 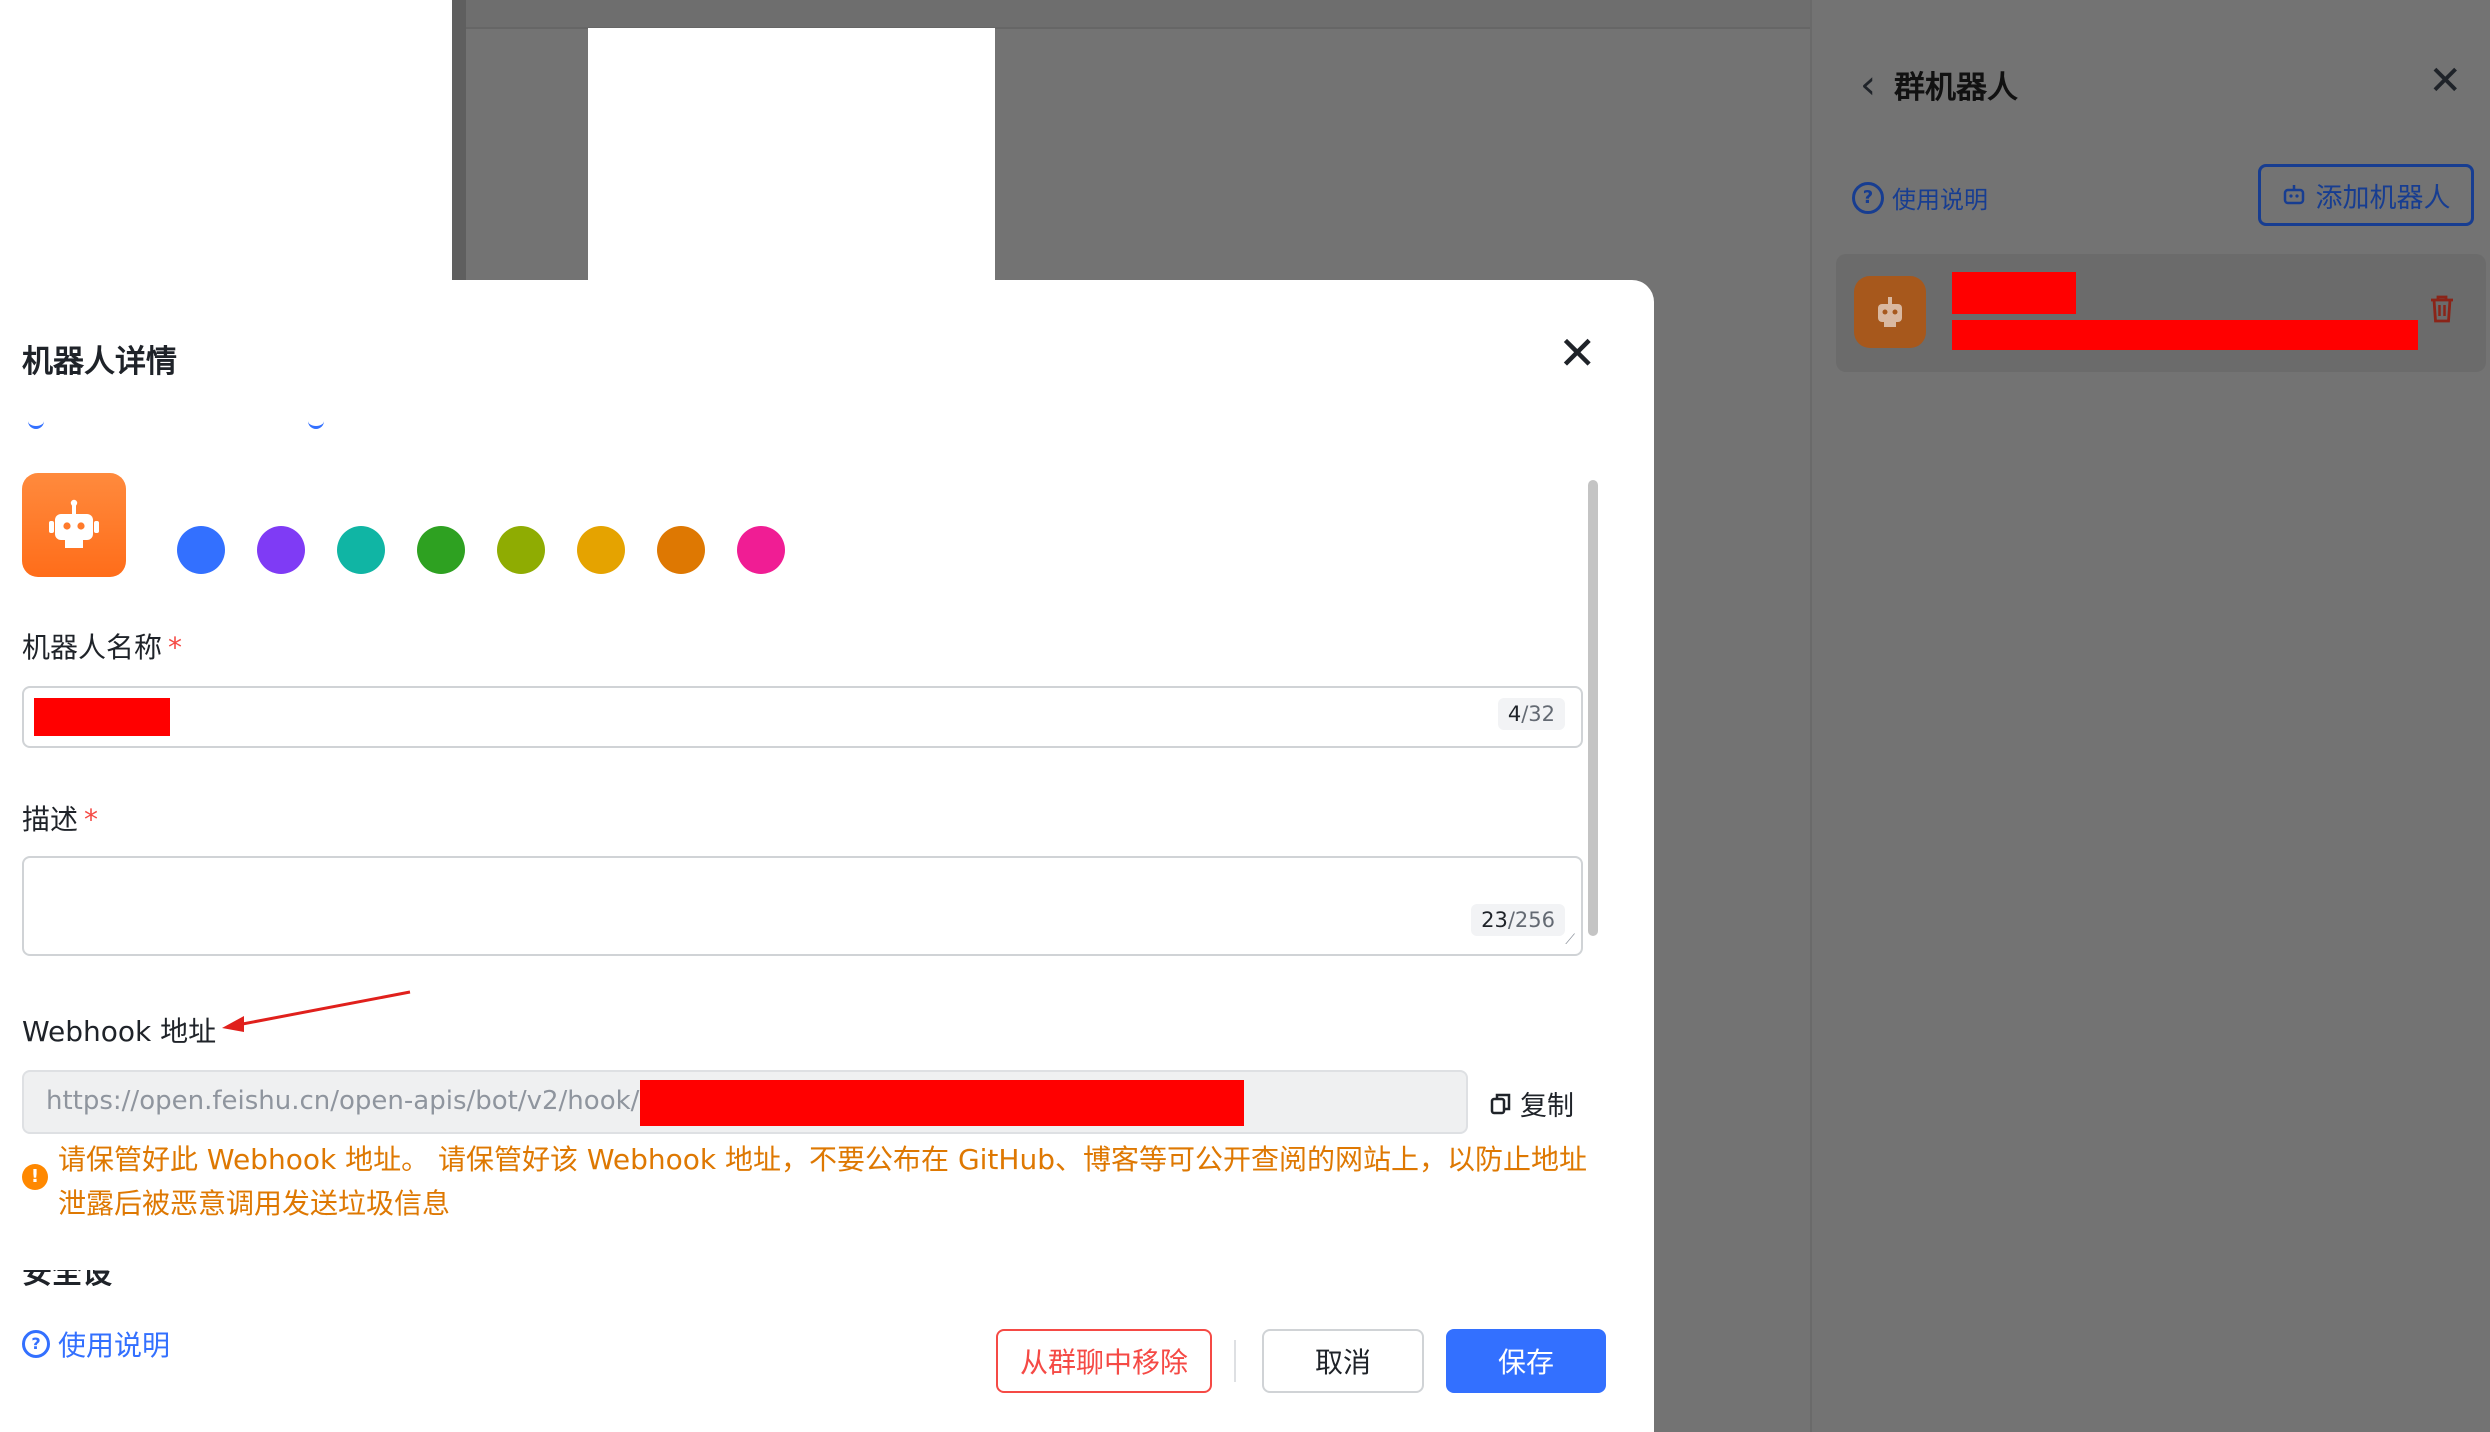 What do you see at coordinates (50, 819) in the screenshot?
I see `desc-label-text: 描述` at bounding box center [50, 819].